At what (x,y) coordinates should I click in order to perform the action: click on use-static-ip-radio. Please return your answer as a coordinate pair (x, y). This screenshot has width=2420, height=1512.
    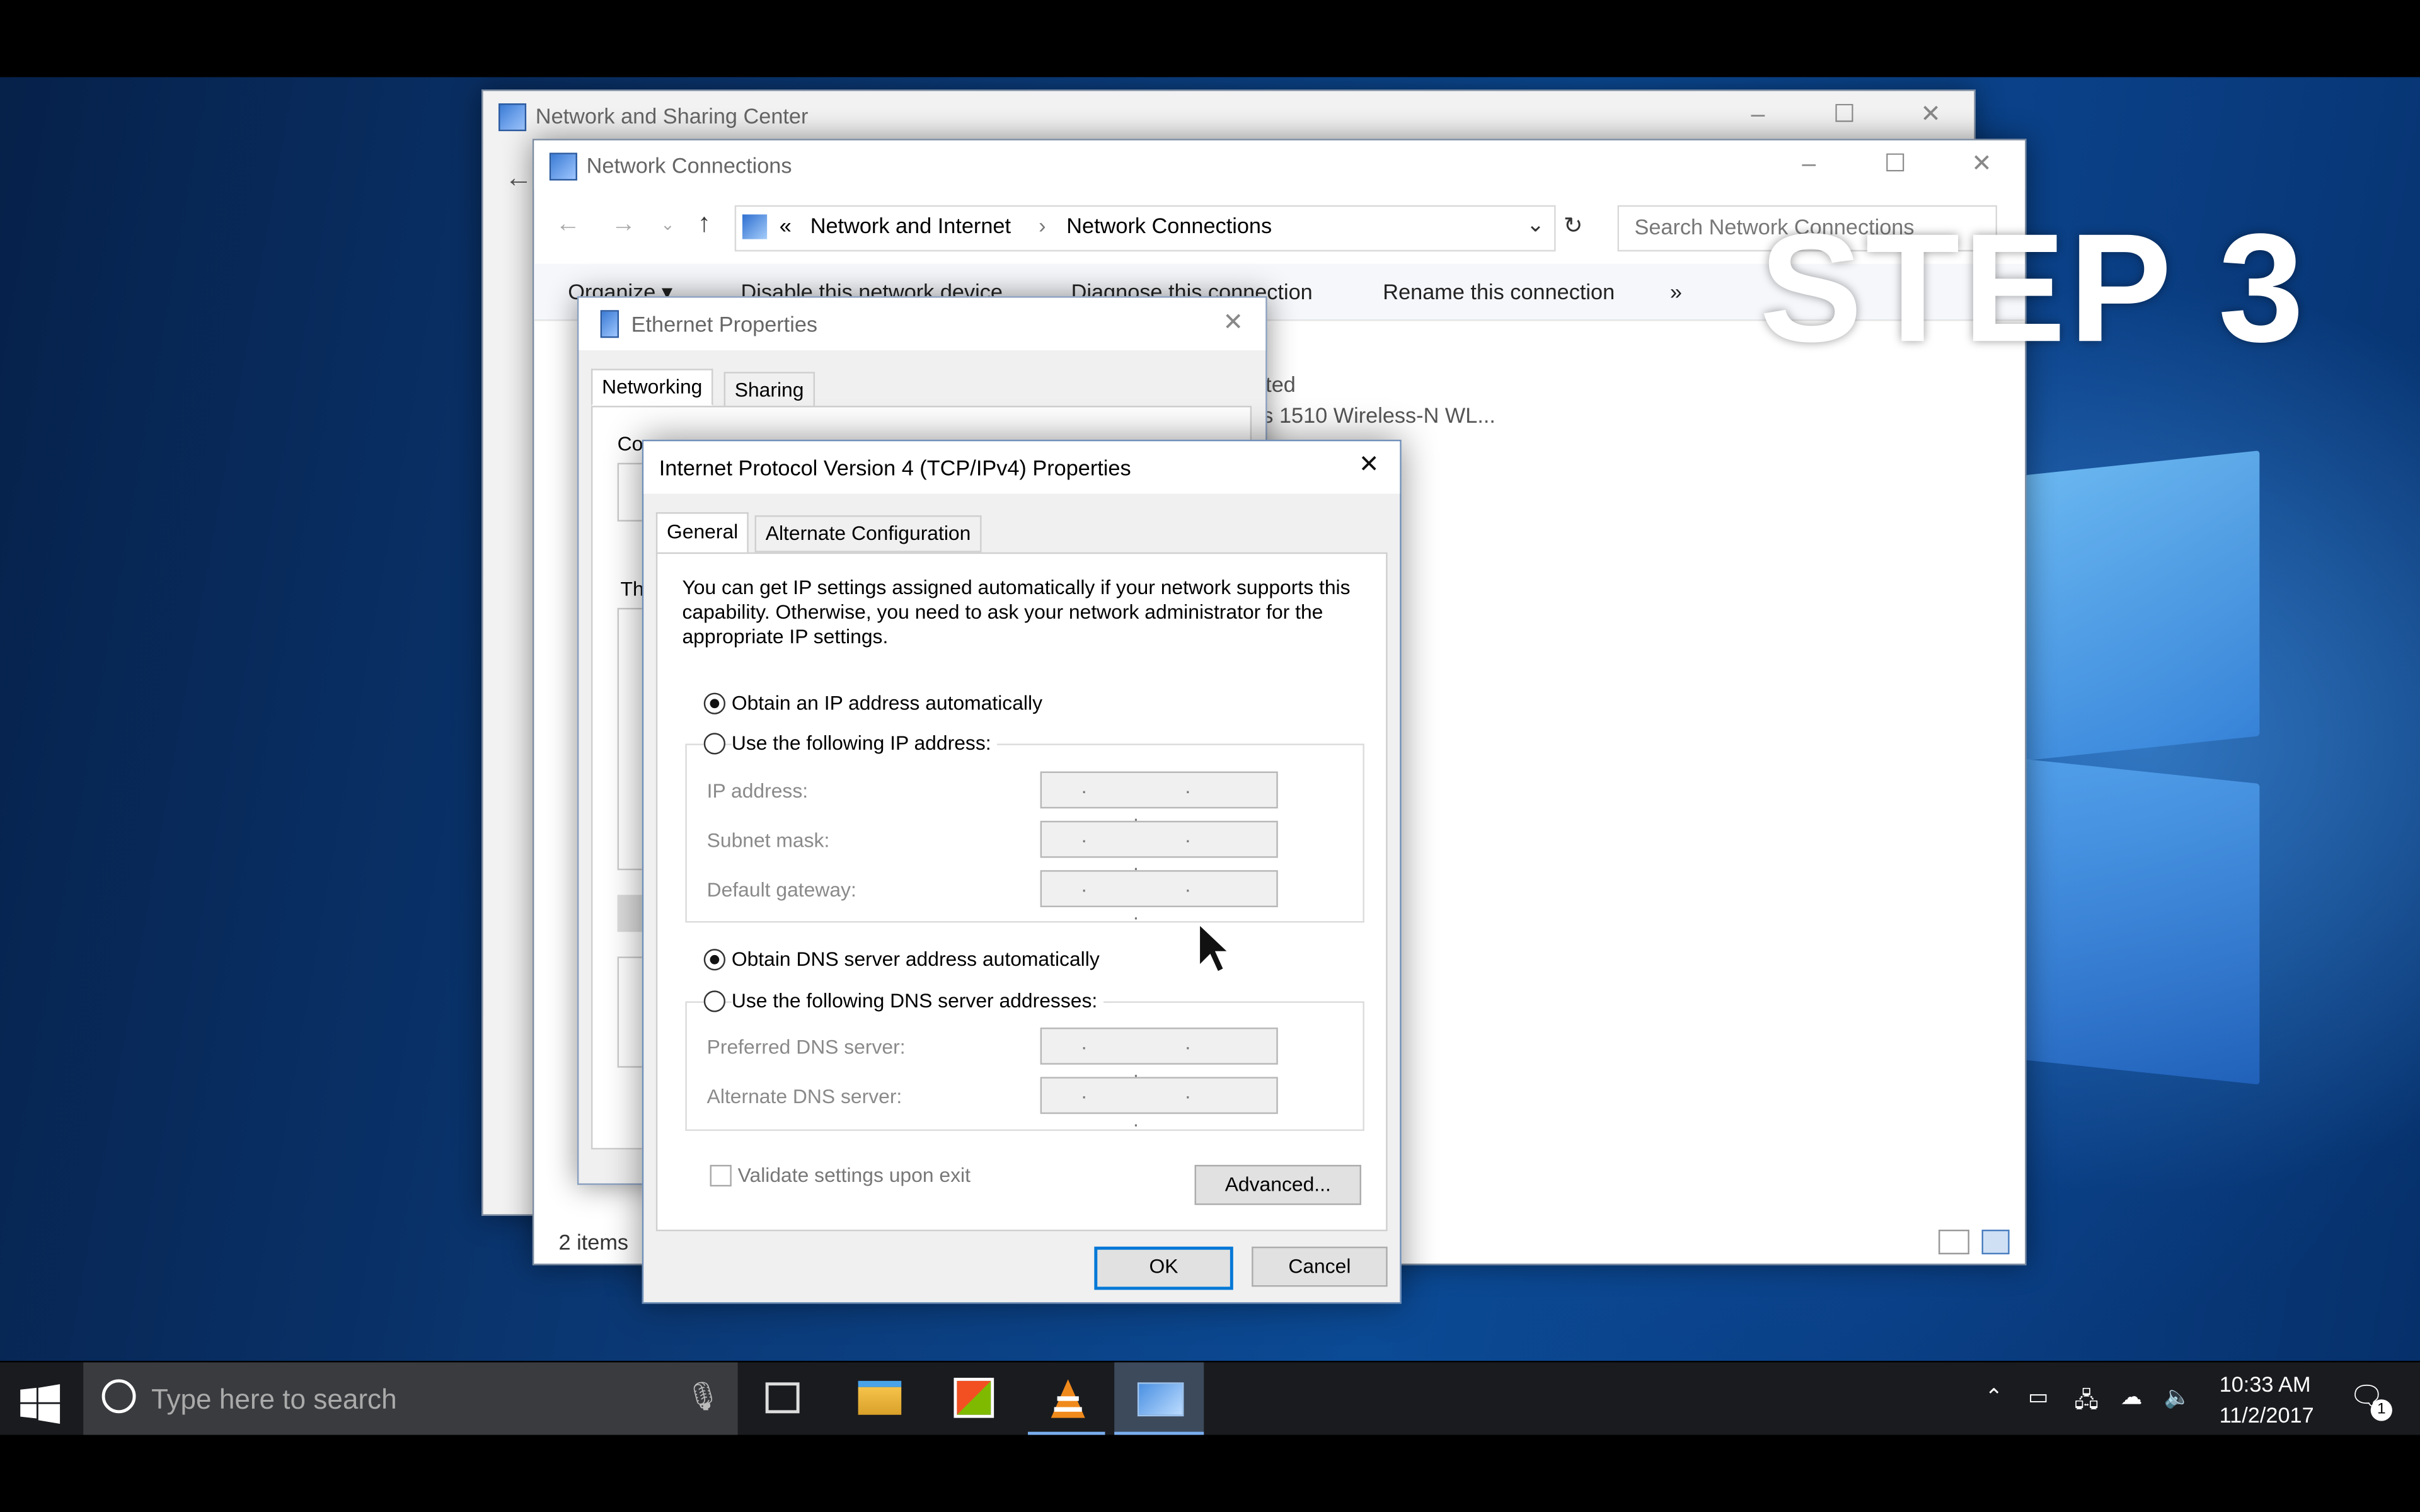
    Looking at the image, I should click on (715, 744).